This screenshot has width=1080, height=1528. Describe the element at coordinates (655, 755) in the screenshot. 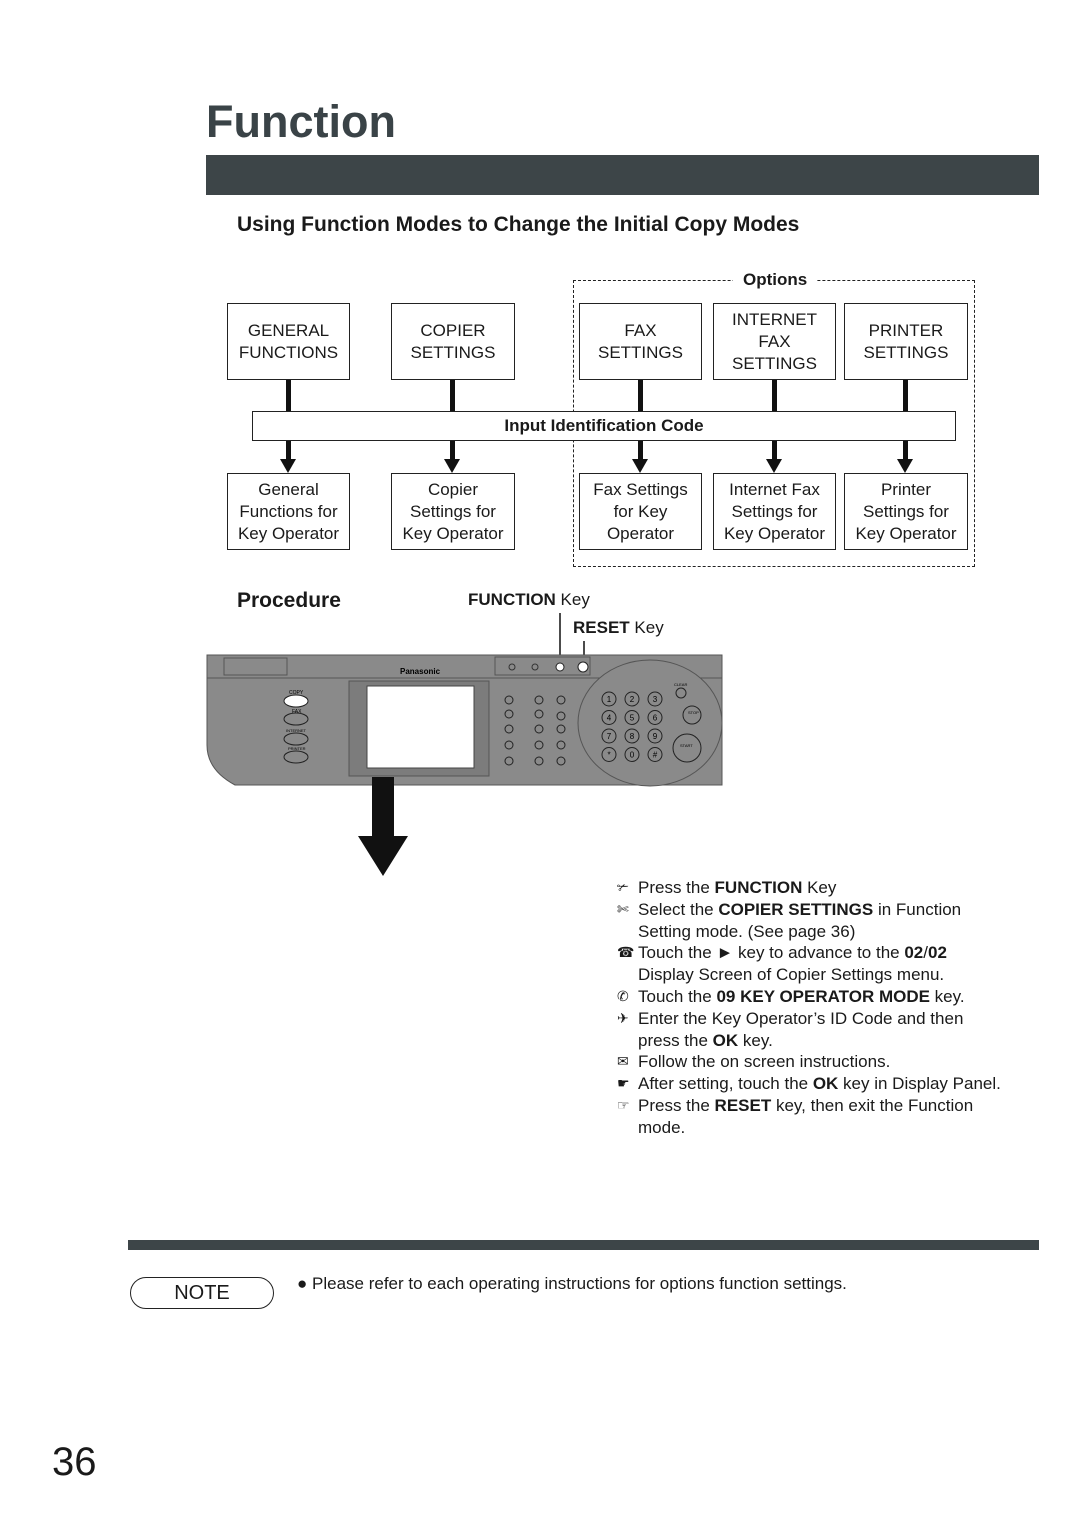

I see `keypad-key-label: #` at that location.